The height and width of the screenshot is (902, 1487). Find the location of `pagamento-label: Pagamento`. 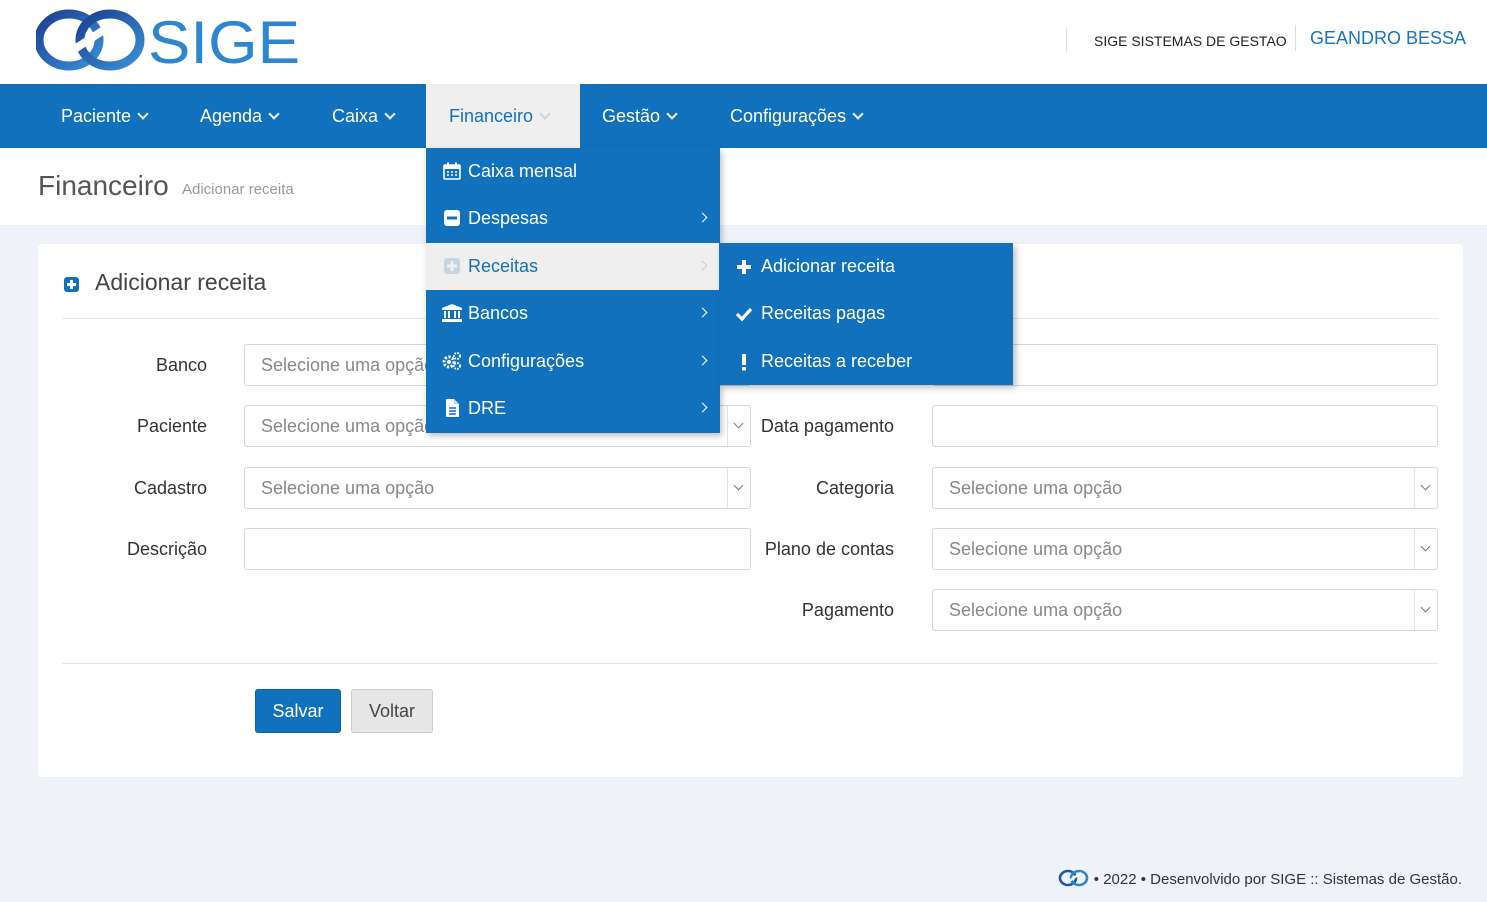

pagamento-label: Pagamento is located at coordinates (847, 610).